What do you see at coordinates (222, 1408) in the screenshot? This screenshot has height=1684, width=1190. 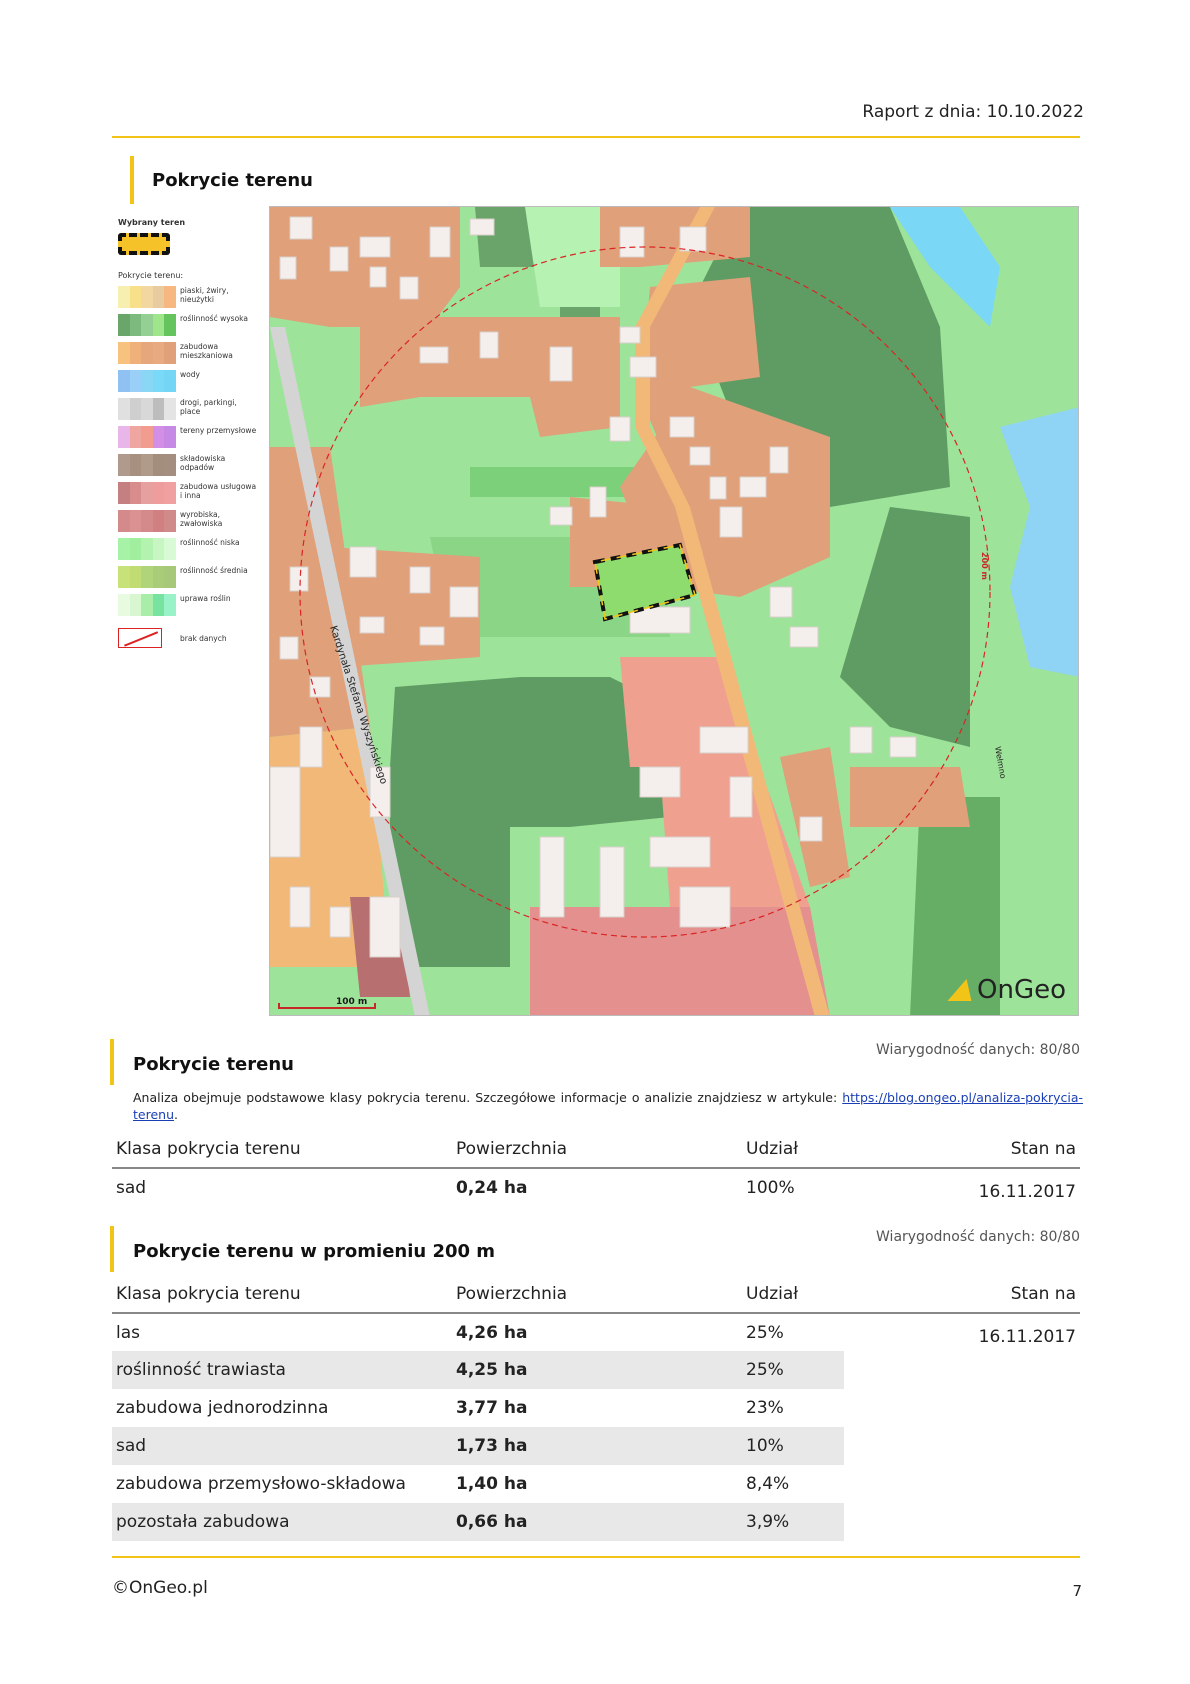 I see `cover-class: zabudowa jednorodzinna` at bounding box center [222, 1408].